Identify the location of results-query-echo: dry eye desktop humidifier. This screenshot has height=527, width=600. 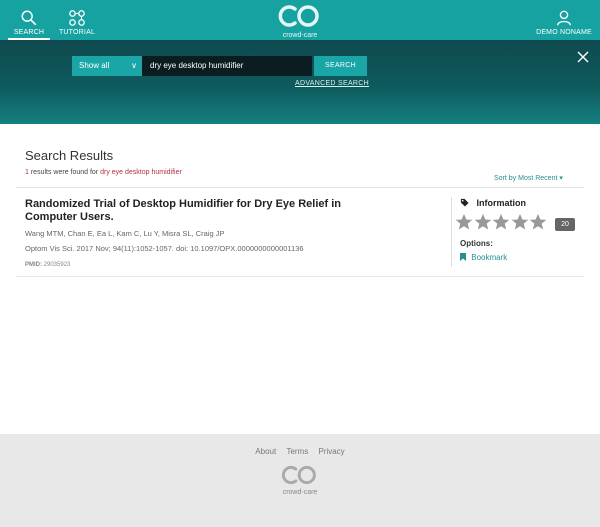
(141, 172).